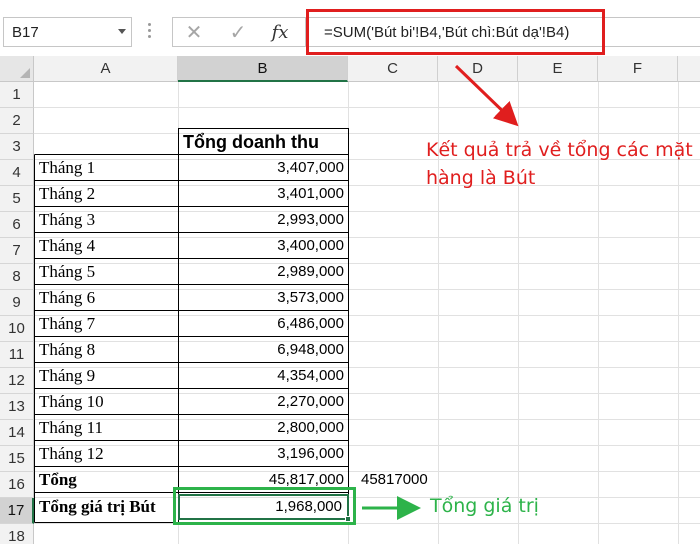 Image resolution: width=700 pixels, height=544 pixels. What do you see at coordinates (558, 69) in the screenshot?
I see `column-header-e: E` at bounding box center [558, 69].